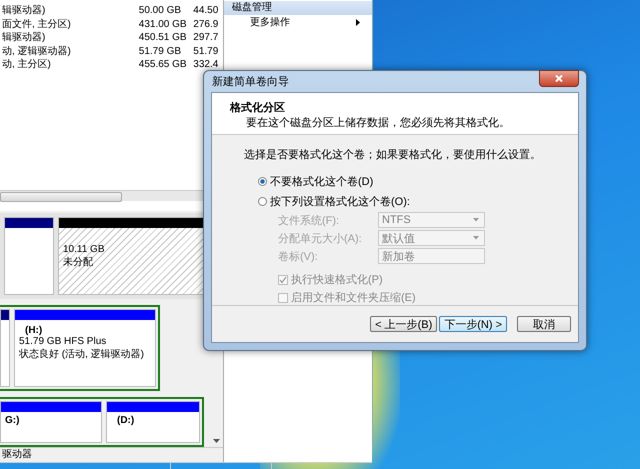  What do you see at coordinates (418, 181) in the screenshot?
I see `radio-option: 不要格式化这个卷(D)` at bounding box center [418, 181].